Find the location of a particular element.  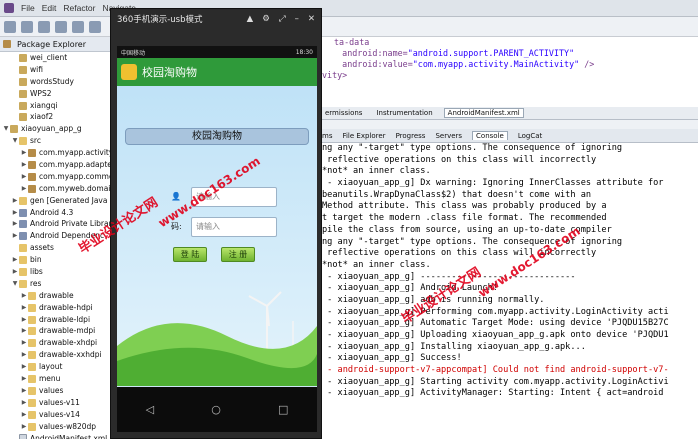

tree-item: ▶ com.myweb.domain is located at coordinates (58, 189).